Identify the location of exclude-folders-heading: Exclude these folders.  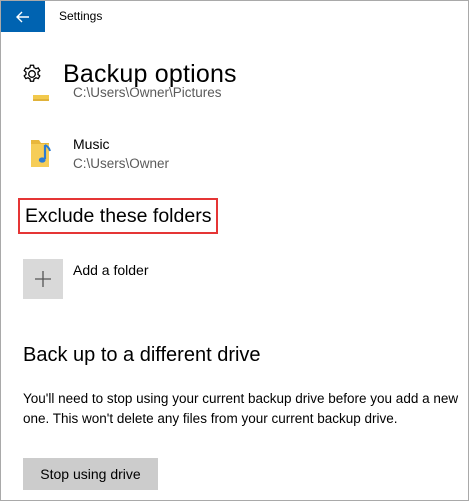
(118, 216).